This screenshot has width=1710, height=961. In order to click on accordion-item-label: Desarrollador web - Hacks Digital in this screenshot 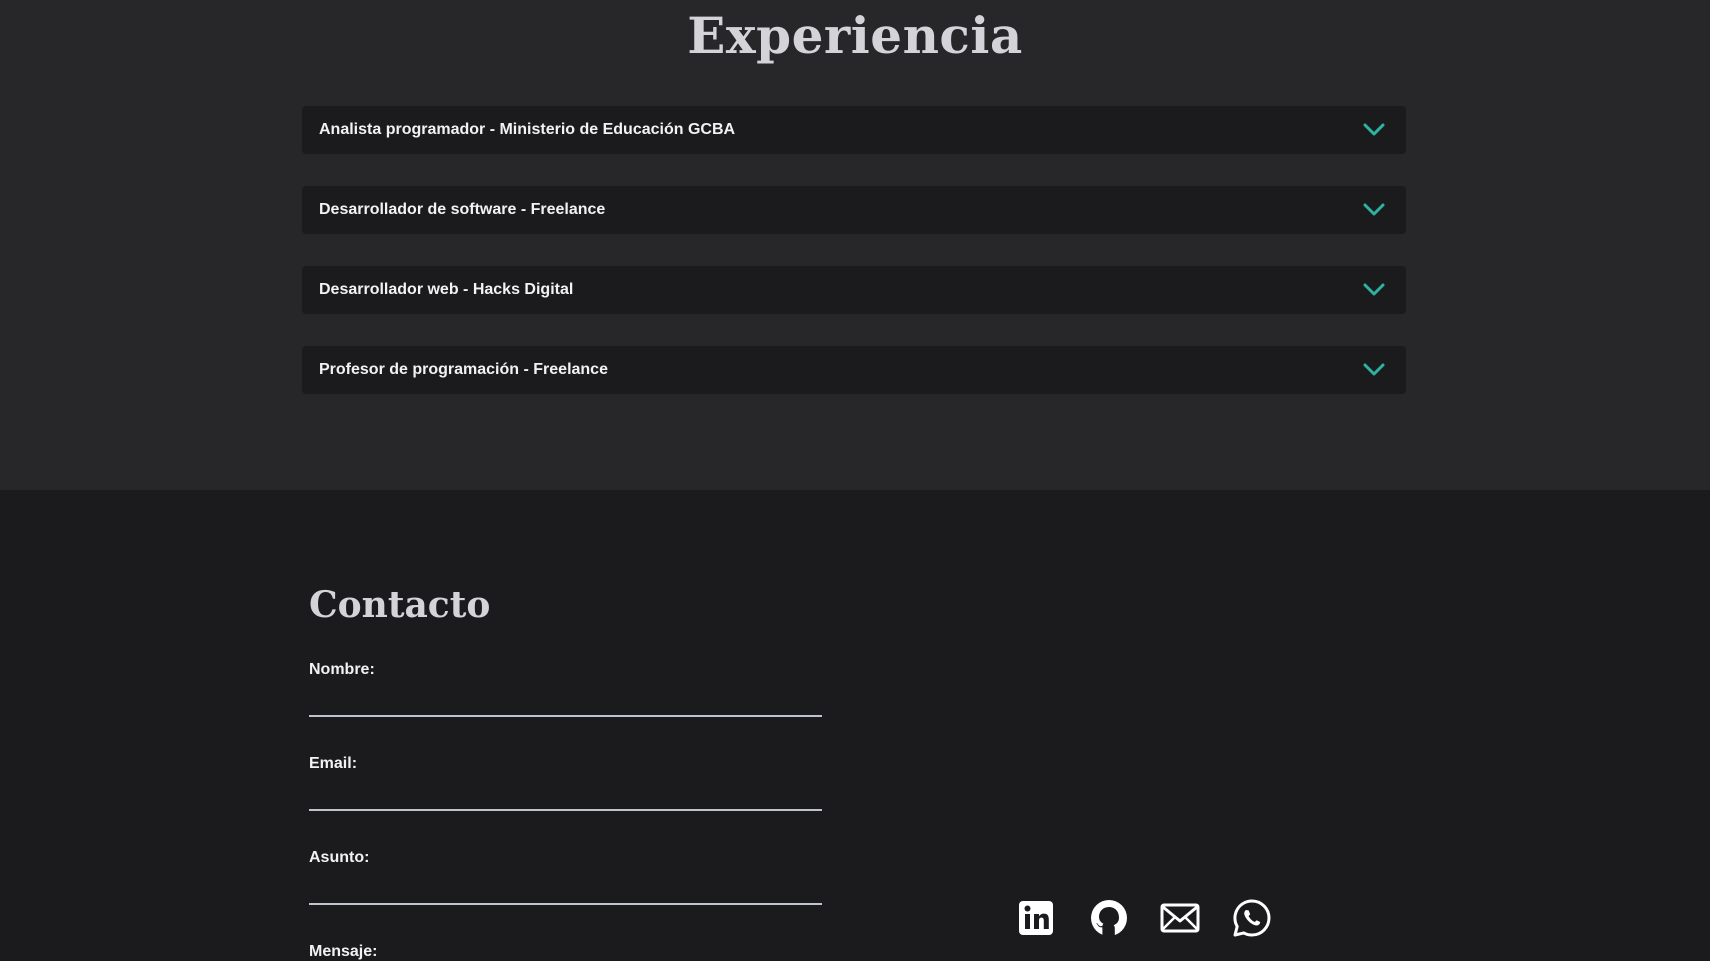, I will do `click(446, 289)`.